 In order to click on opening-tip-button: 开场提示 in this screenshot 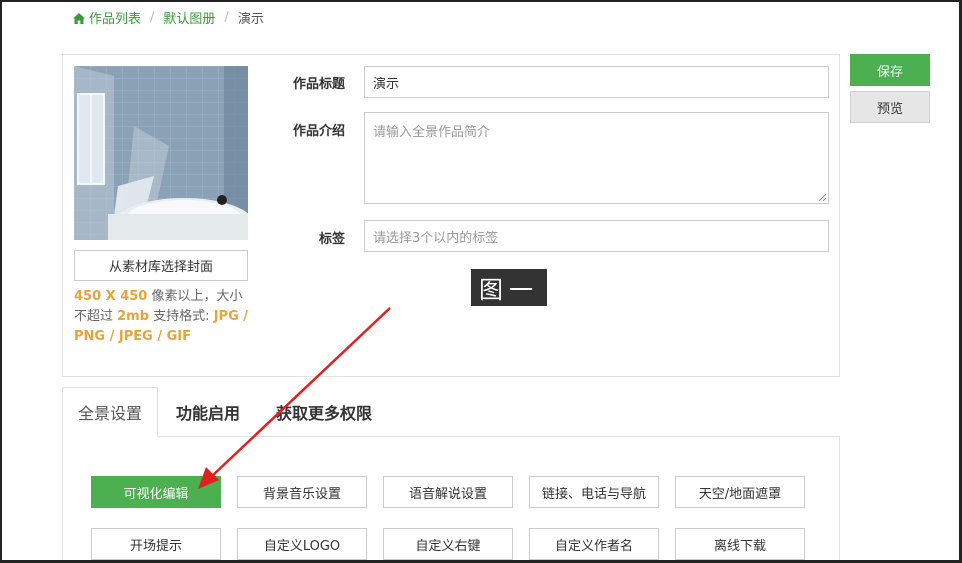, I will do `click(156, 544)`.